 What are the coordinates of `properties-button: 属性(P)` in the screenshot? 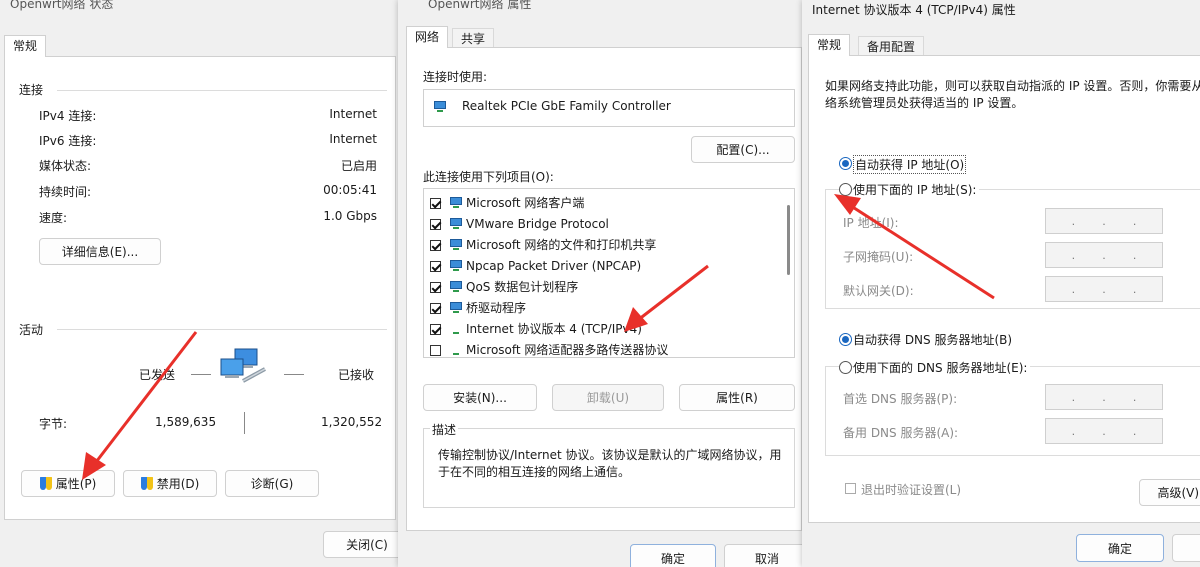 It's located at (68, 483).